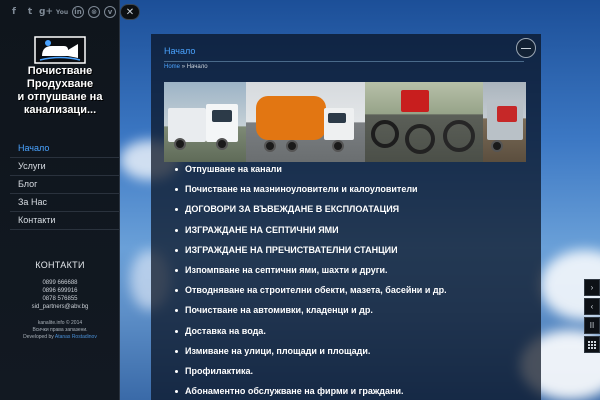 The image size is (600, 400). I want to click on youtube-icon: You, so click(62, 12).